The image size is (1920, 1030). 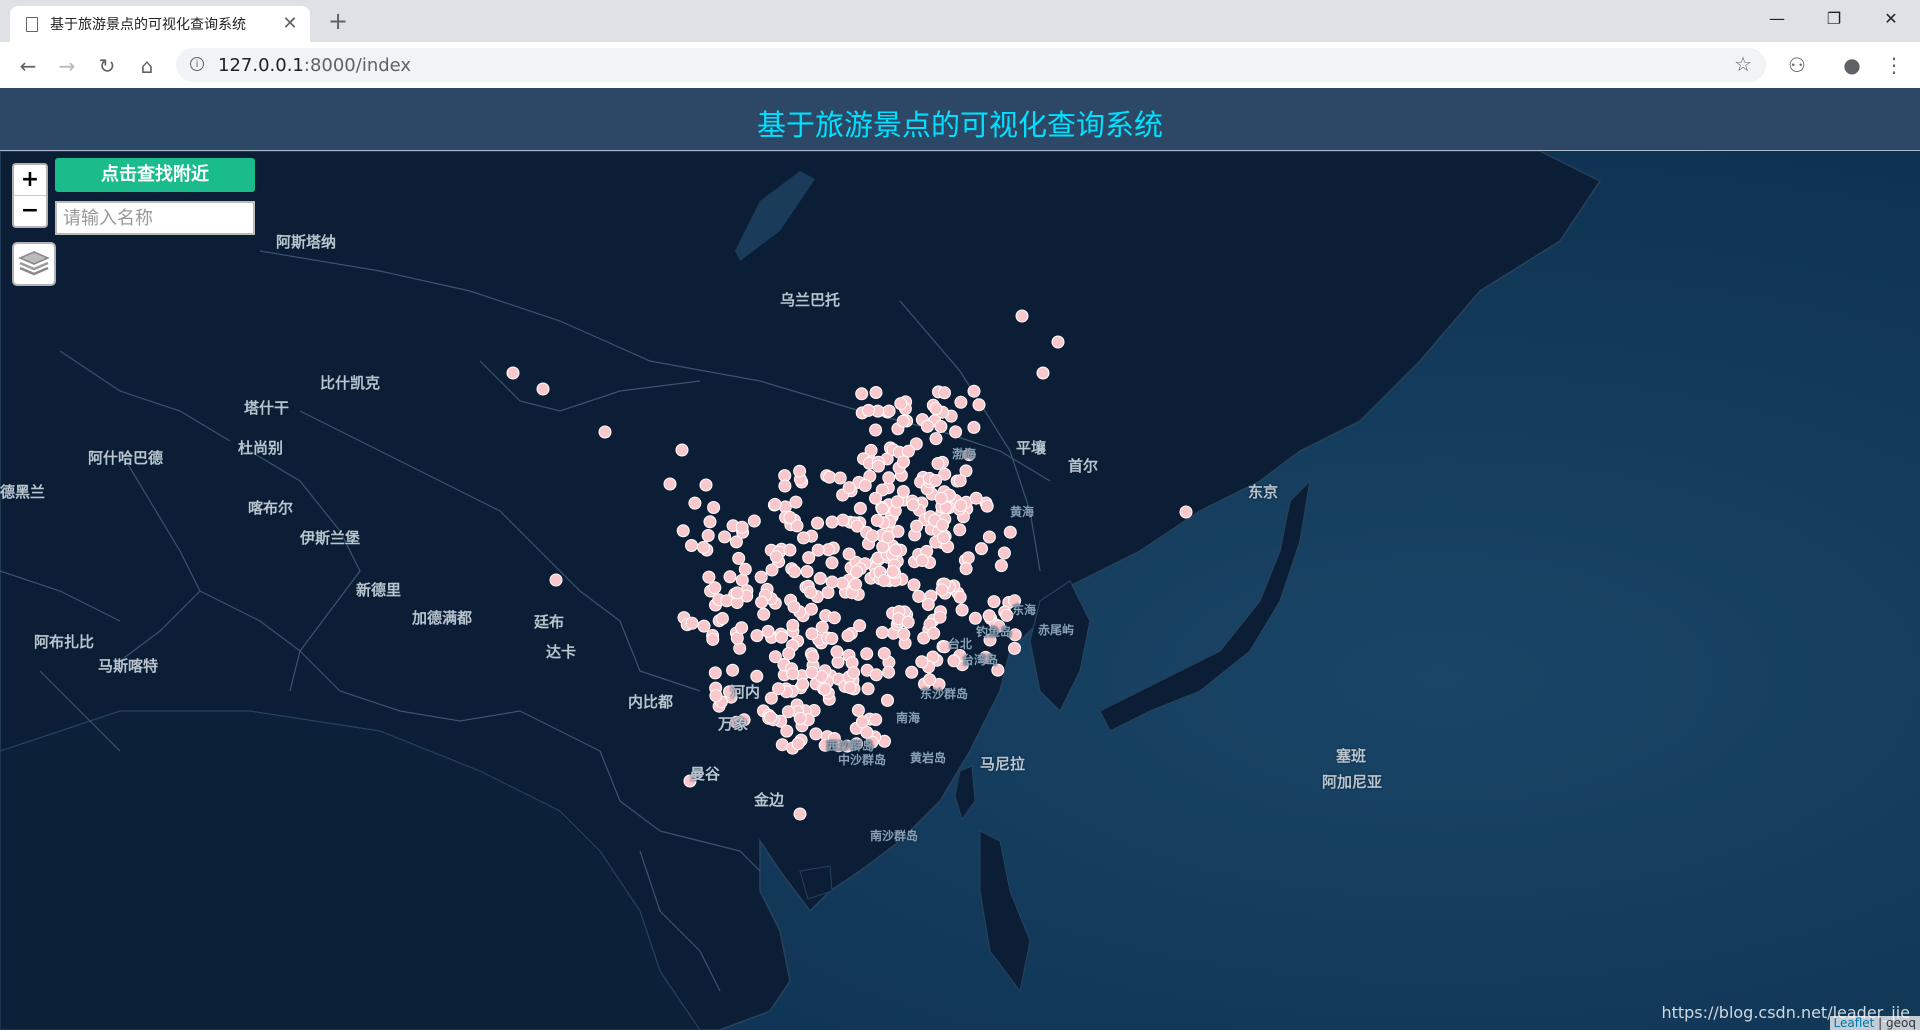 I want to click on info-icon: i, so click(x=197, y=64).